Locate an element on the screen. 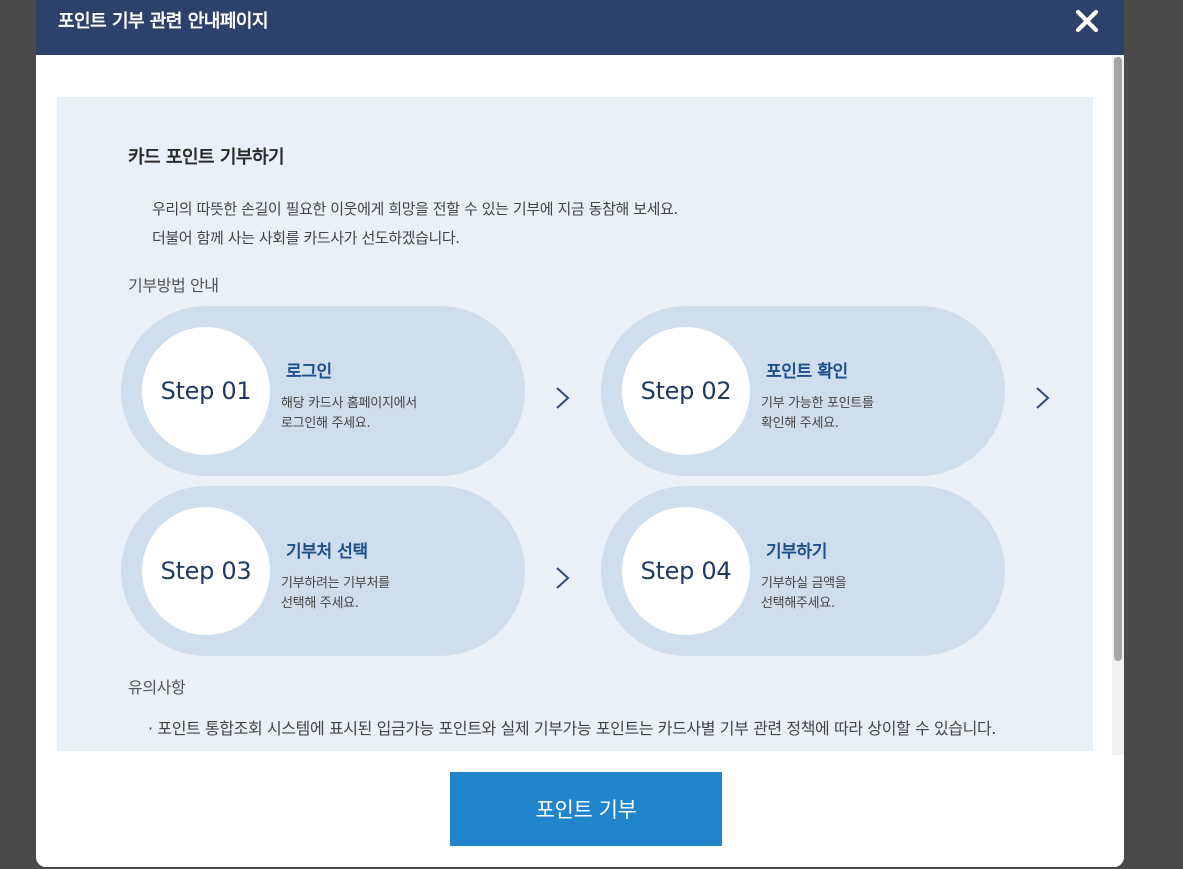  step-card-02: Step 02 포인트 확인 기부 가능한 포인트를 확인해 주세요. is located at coordinates (803, 391).